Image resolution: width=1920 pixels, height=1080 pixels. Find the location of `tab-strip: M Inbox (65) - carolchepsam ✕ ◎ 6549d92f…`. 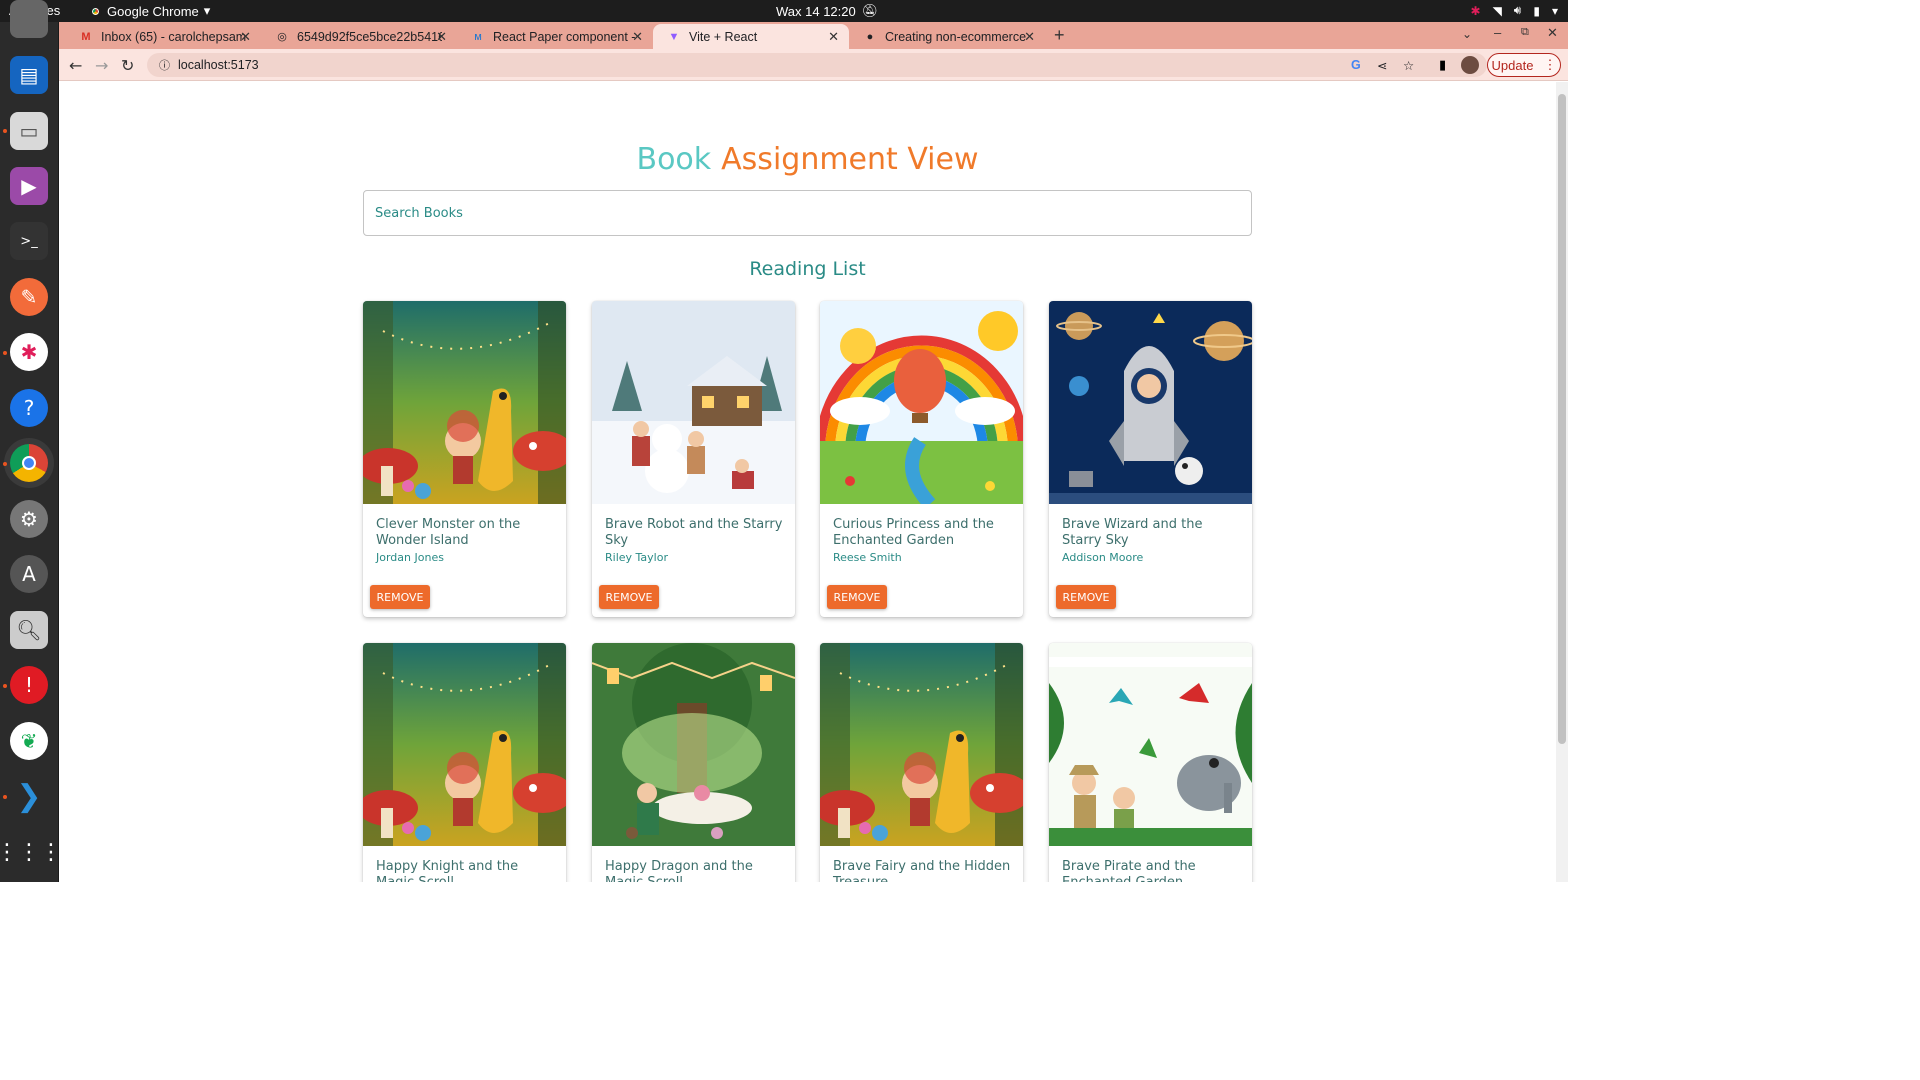

tab-strip: M Inbox (65) - carolchepsam ✕ ◎ 6549d92f… is located at coordinates (813, 35).